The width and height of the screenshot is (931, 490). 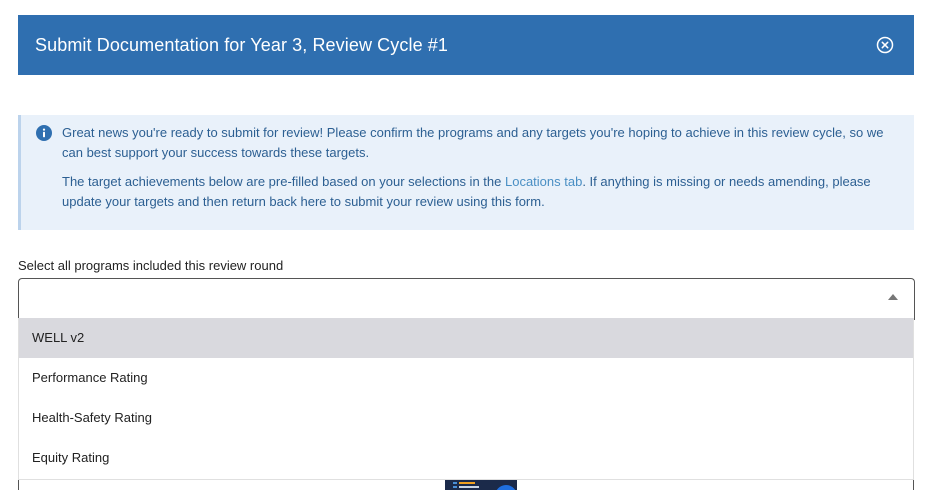 What do you see at coordinates (466, 299) in the screenshot?
I see `programs-select` at bounding box center [466, 299].